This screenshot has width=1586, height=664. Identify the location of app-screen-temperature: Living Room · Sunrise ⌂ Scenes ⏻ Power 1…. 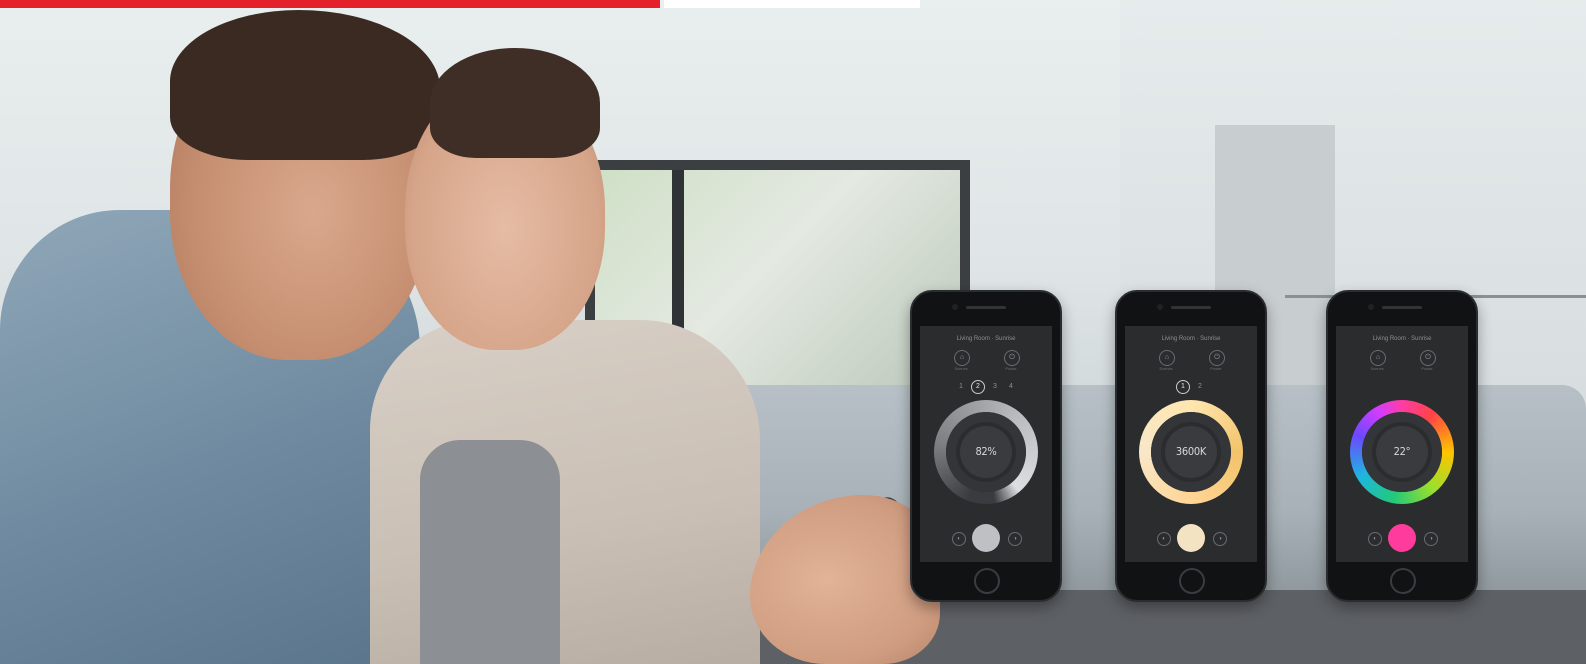
(1191, 444).